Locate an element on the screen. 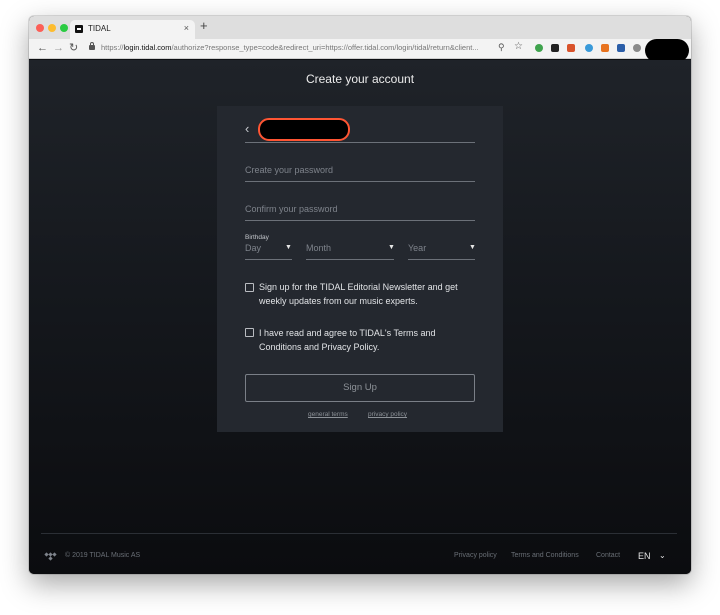  general-terms-link: general terms is located at coordinates (328, 414).